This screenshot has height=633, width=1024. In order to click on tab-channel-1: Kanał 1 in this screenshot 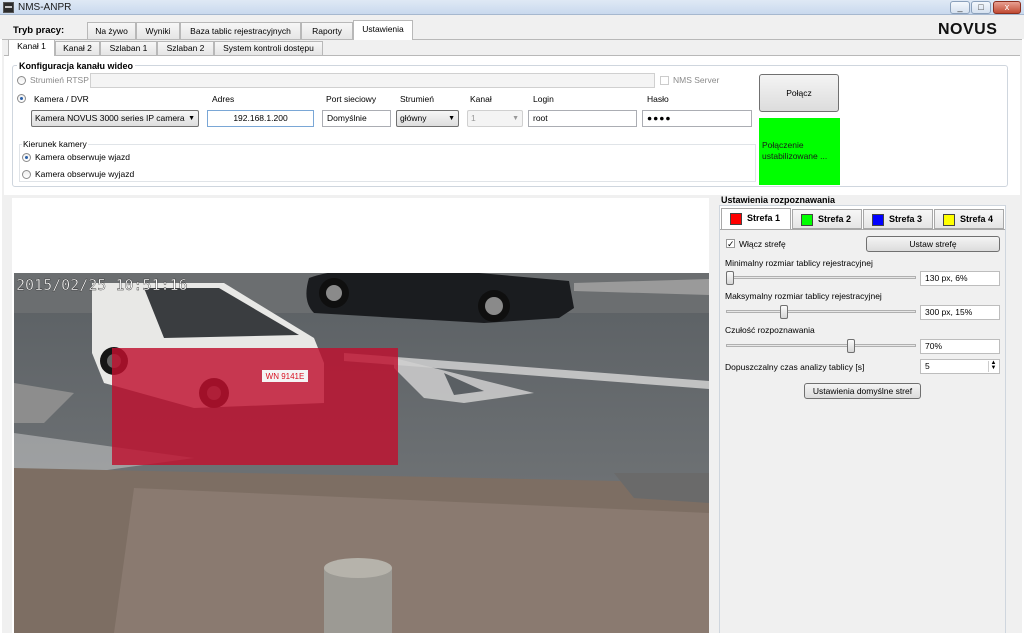, I will do `click(31, 47)`.